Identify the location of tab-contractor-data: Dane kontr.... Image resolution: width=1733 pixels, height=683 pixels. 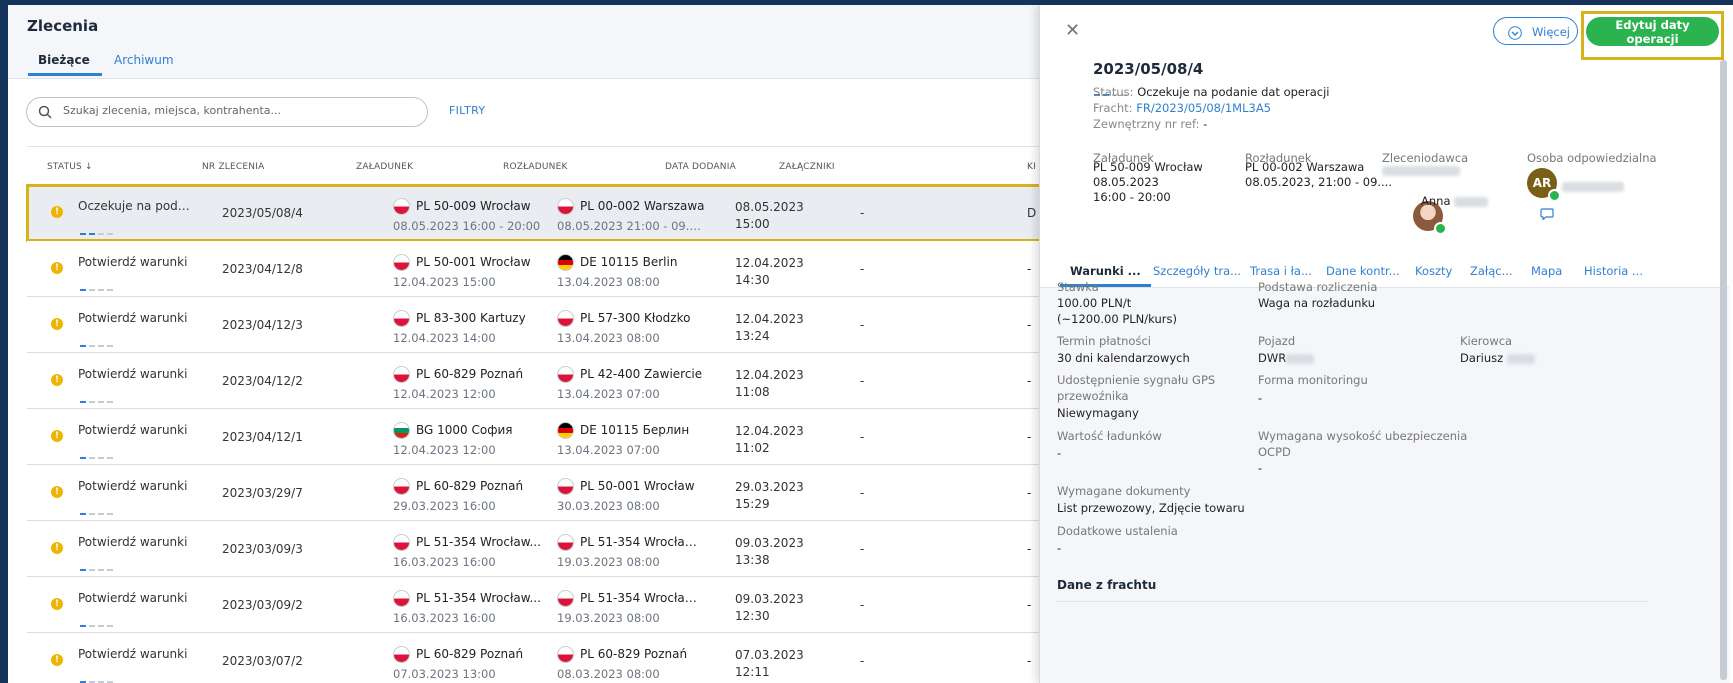
(1363, 271).